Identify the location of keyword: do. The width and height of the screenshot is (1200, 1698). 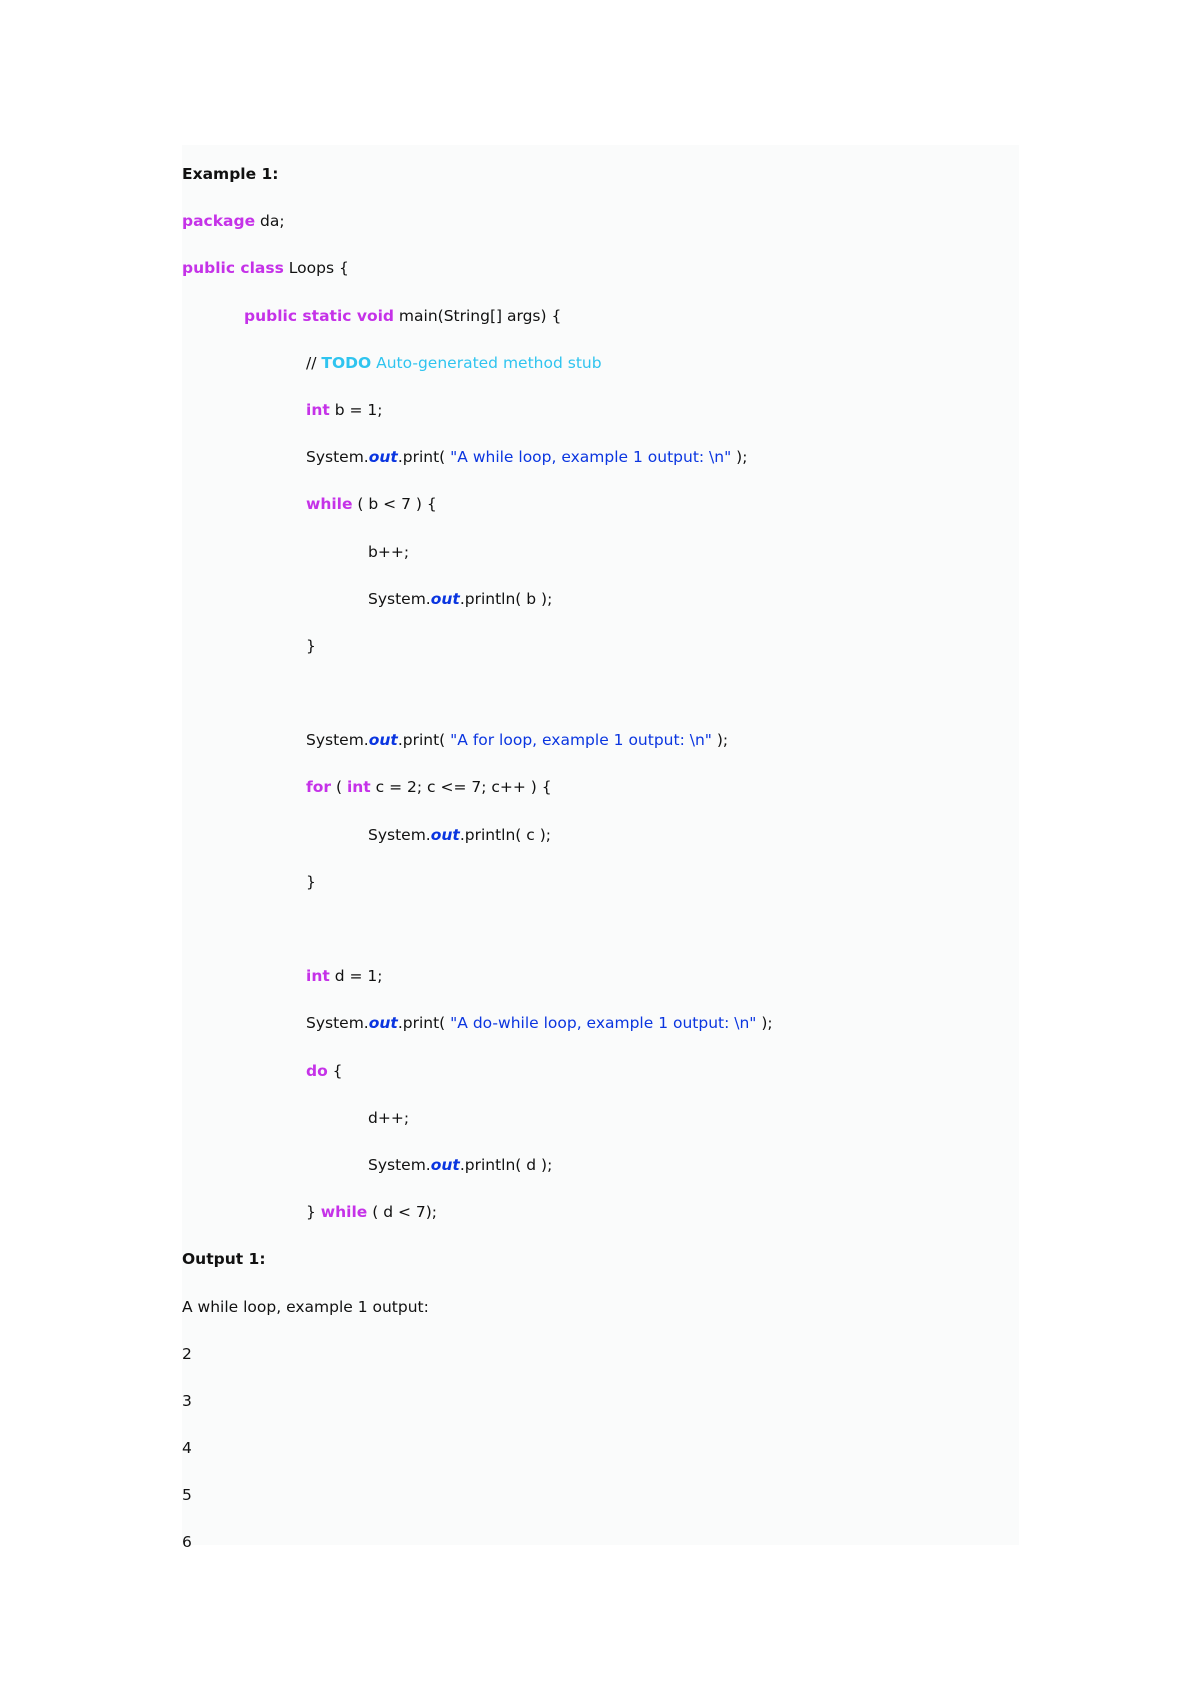
(317, 1070).